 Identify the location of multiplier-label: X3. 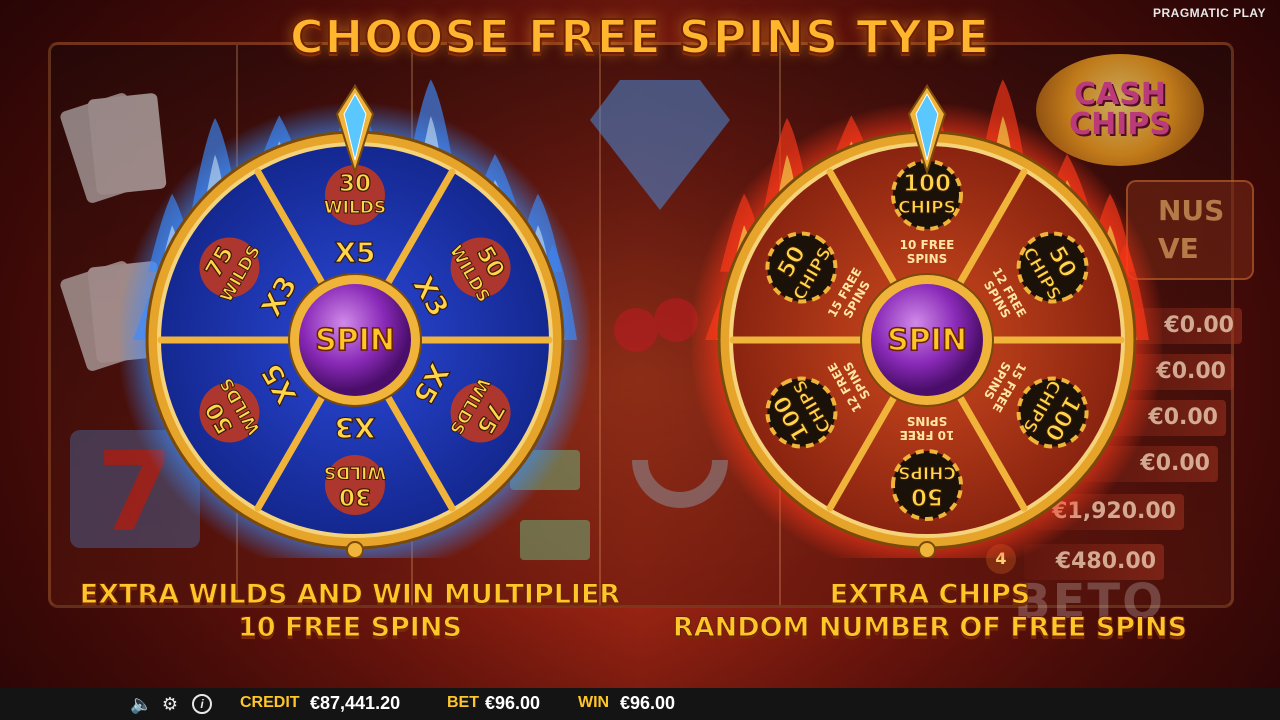
(355, 427).